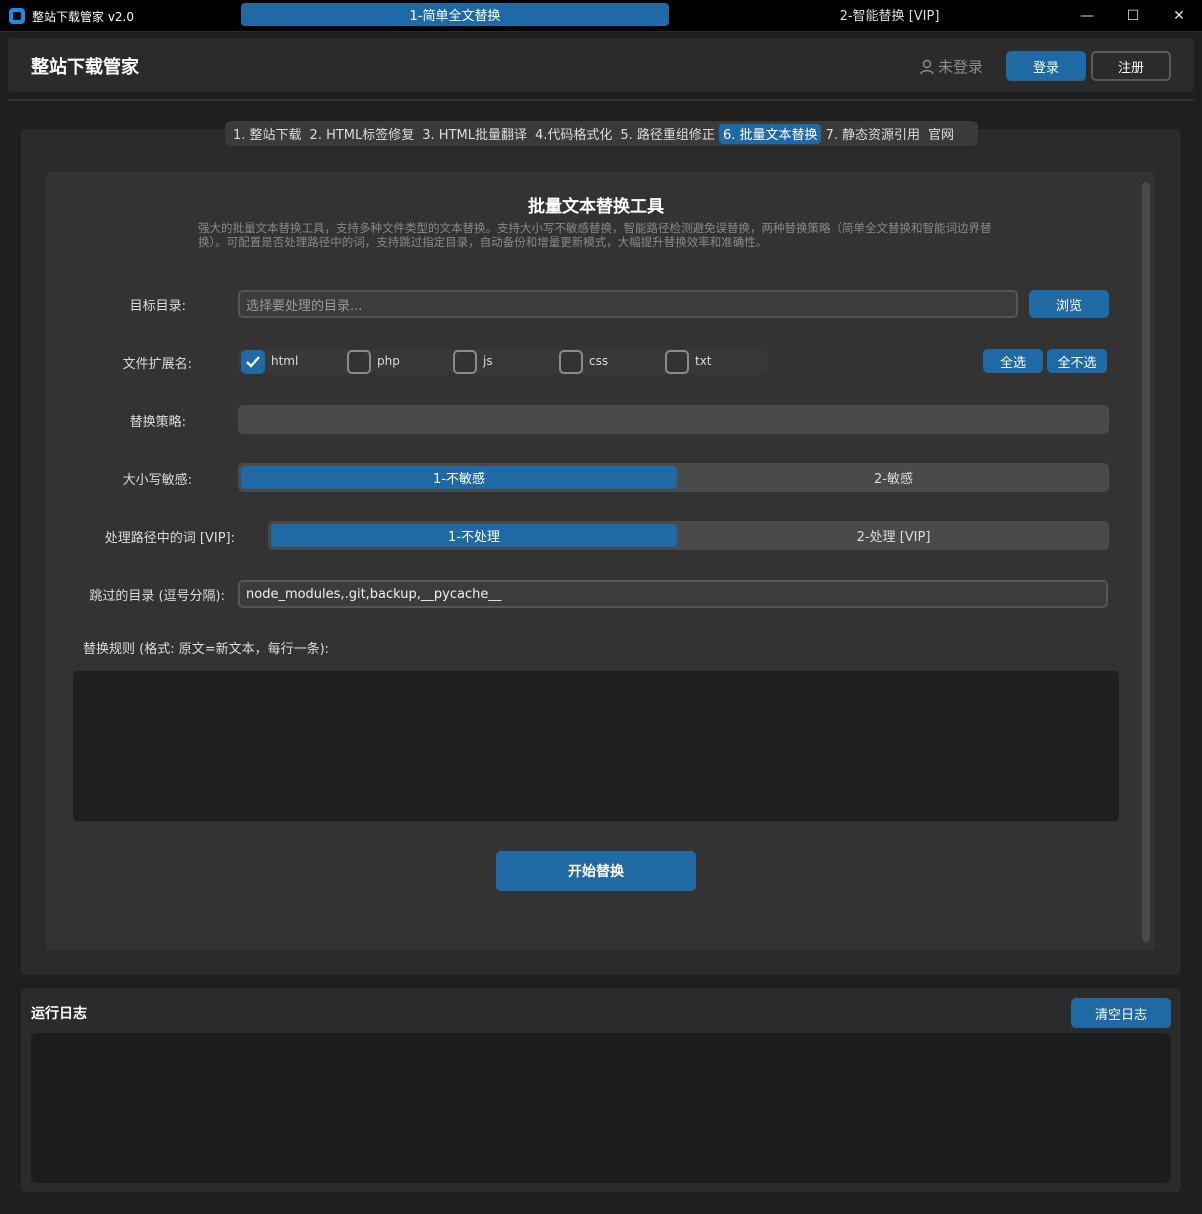 This screenshot has height=1214, width=1202. What do you see at coordinates (388, 361) in the screenshot?
I see `ext-php-label: php` at bounding box center [388, 361].